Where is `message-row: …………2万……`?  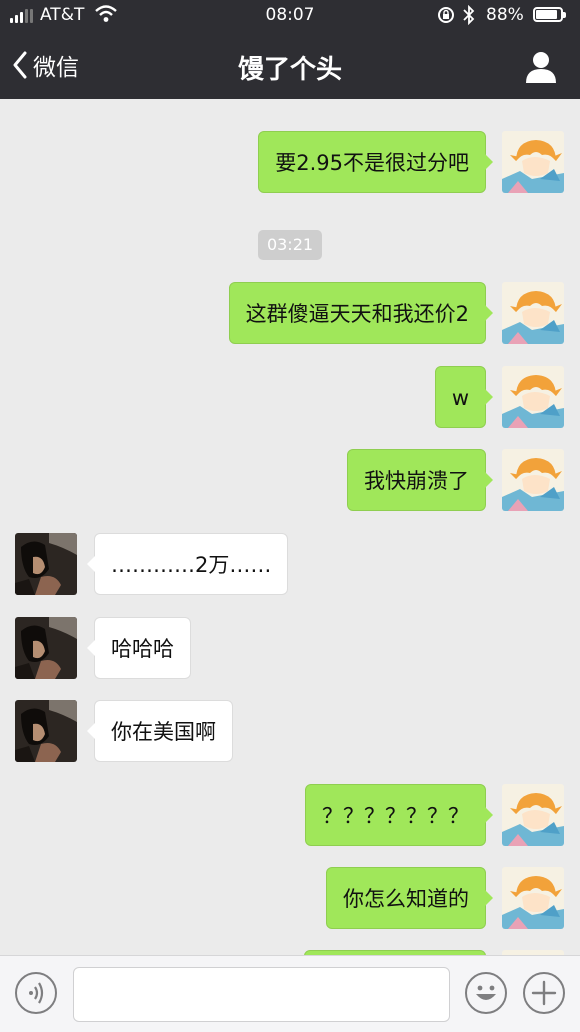 message-row: …………2万…… is located at coordinates (290, 565).